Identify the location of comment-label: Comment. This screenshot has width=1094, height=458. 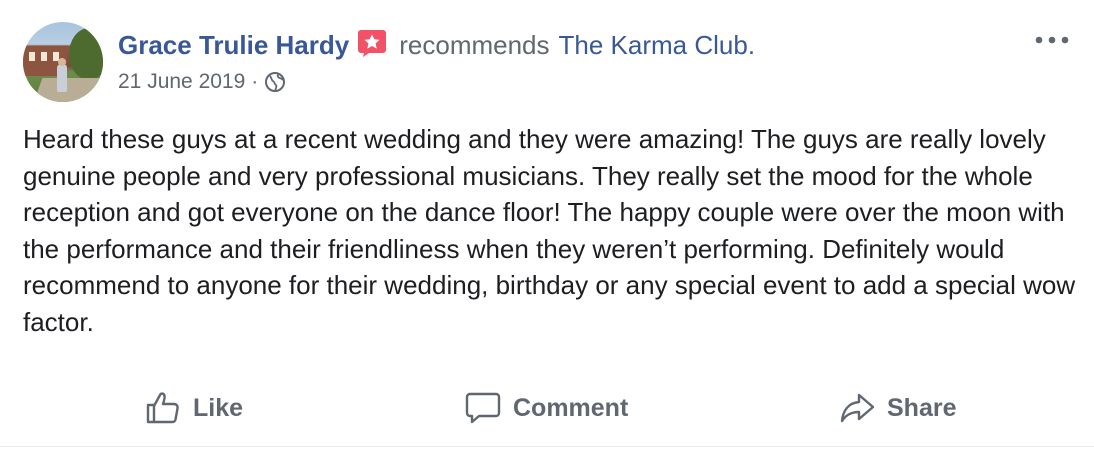
(571, 407).